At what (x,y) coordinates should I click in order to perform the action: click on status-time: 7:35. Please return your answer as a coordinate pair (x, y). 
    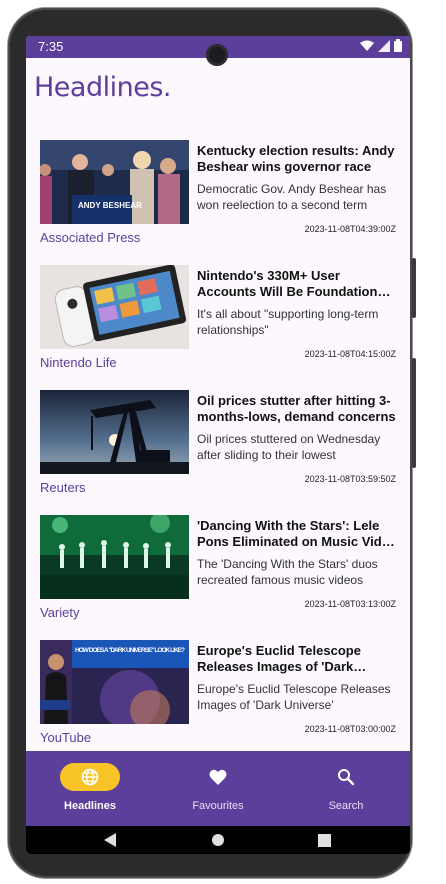
    Looking at the image, I should click on (51, 46).